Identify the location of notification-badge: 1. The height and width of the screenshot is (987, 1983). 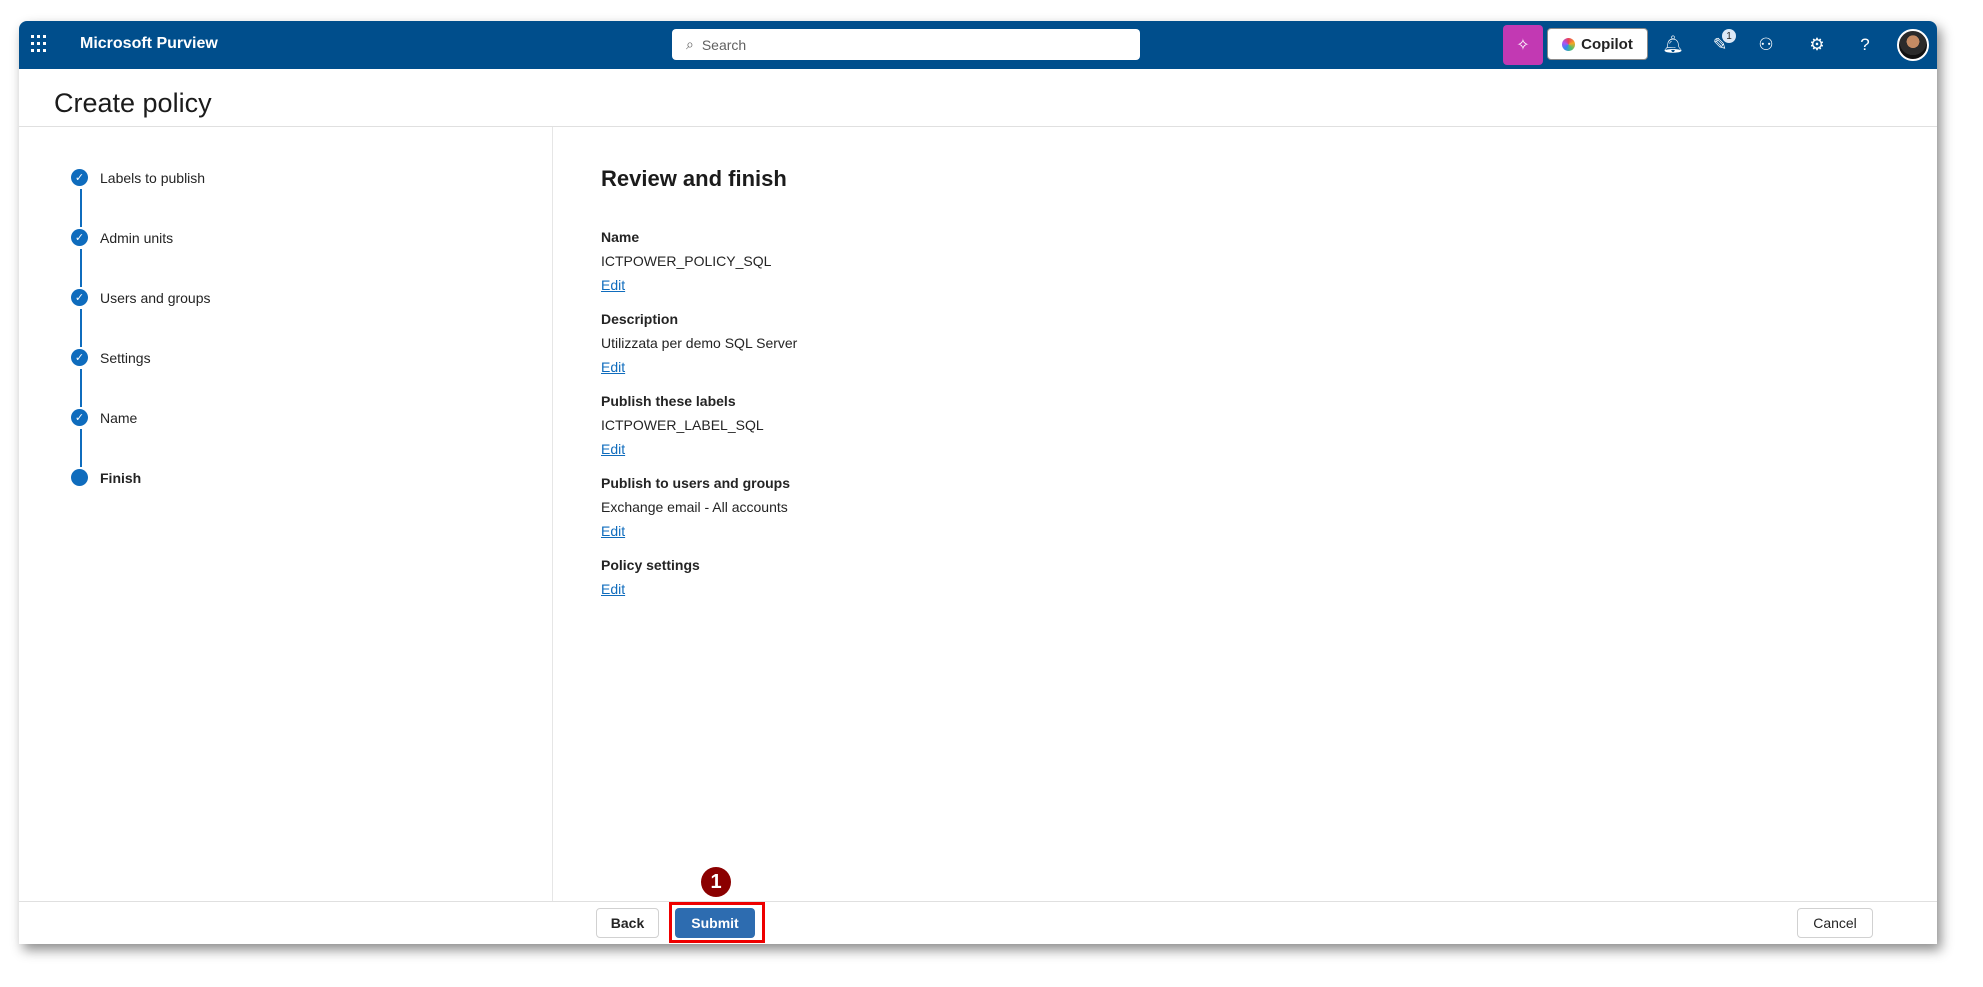
(1729, 36).